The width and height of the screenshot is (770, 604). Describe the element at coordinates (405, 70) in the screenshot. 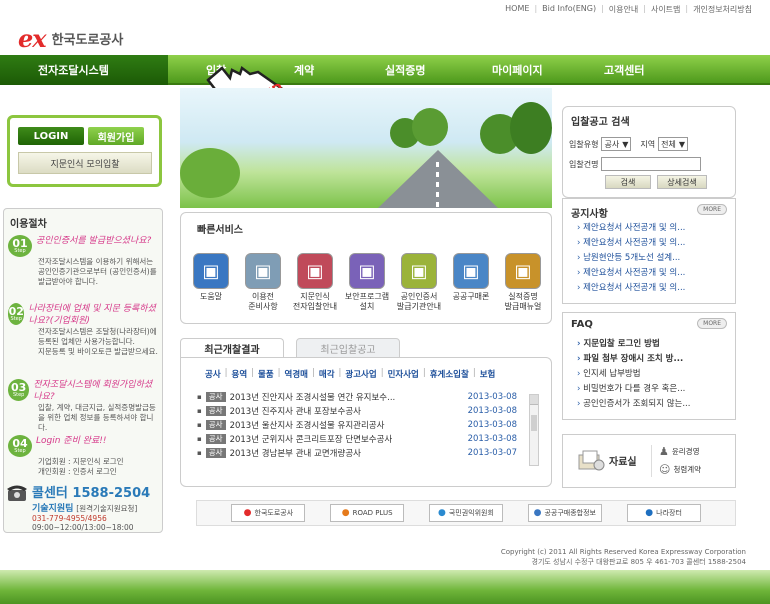

I see `nav-item-performance: 실적증명` at that location.